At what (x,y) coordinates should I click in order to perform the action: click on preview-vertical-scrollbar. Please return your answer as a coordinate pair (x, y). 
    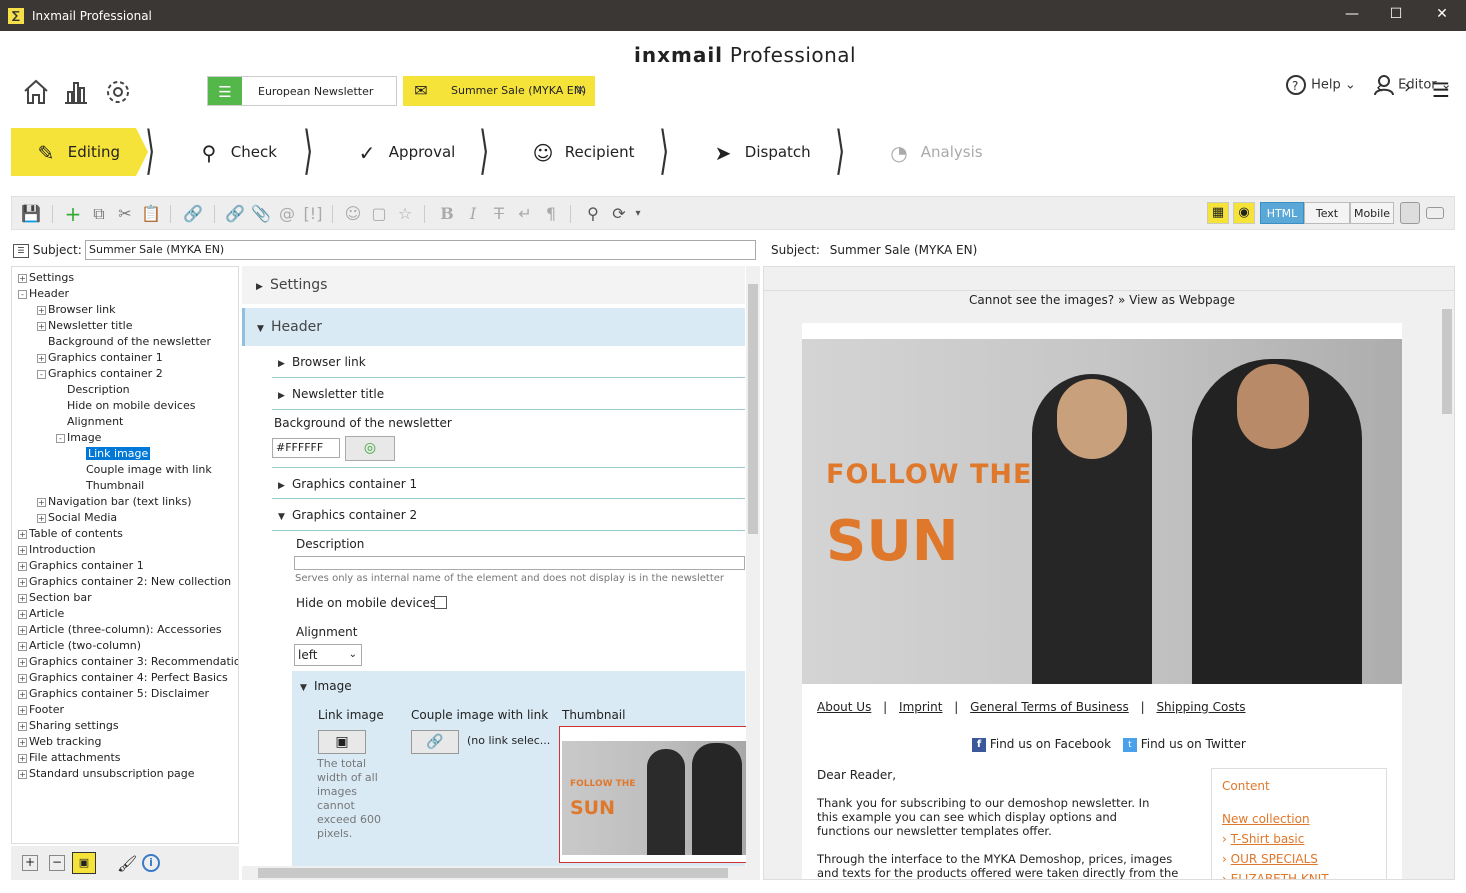
    Looking at the image, I should click on (1447, 586).